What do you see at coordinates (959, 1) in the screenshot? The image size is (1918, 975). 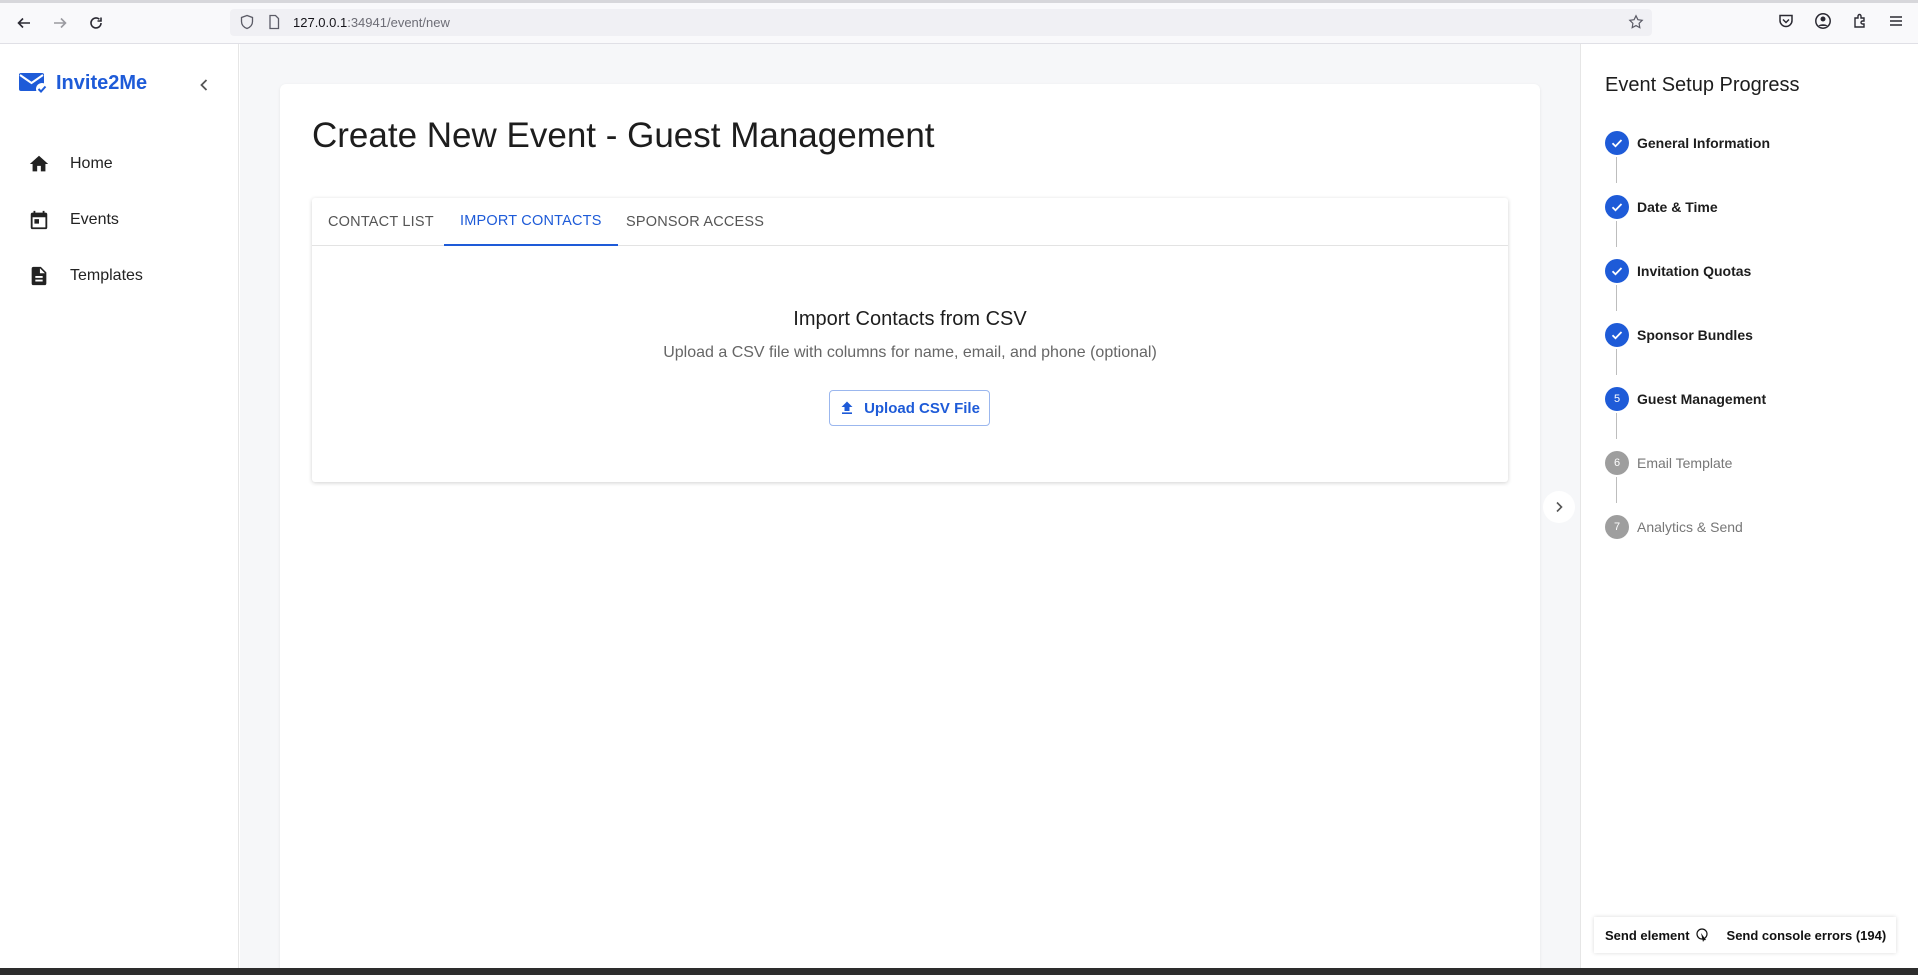 I see `browser-top-strip` at bounding box center [959, 1].